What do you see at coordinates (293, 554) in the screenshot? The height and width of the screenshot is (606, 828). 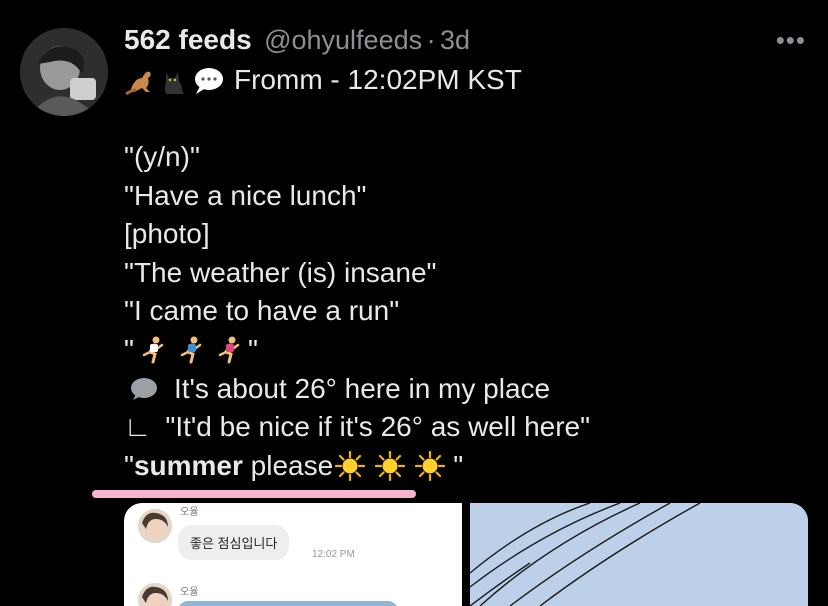 I see `media-image-chat-screenshot: 오율 좋은 점심입니다 12:02 PM 오율` at bounding box center [293, 554].